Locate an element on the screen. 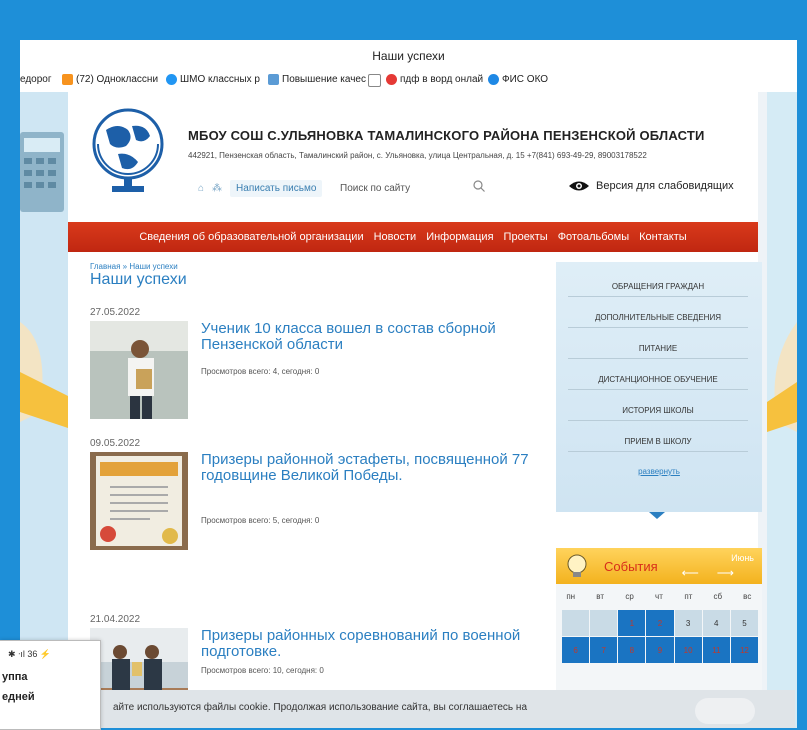  nav-item-photos: Фотоальбомы is located at coordinates (593, 237).